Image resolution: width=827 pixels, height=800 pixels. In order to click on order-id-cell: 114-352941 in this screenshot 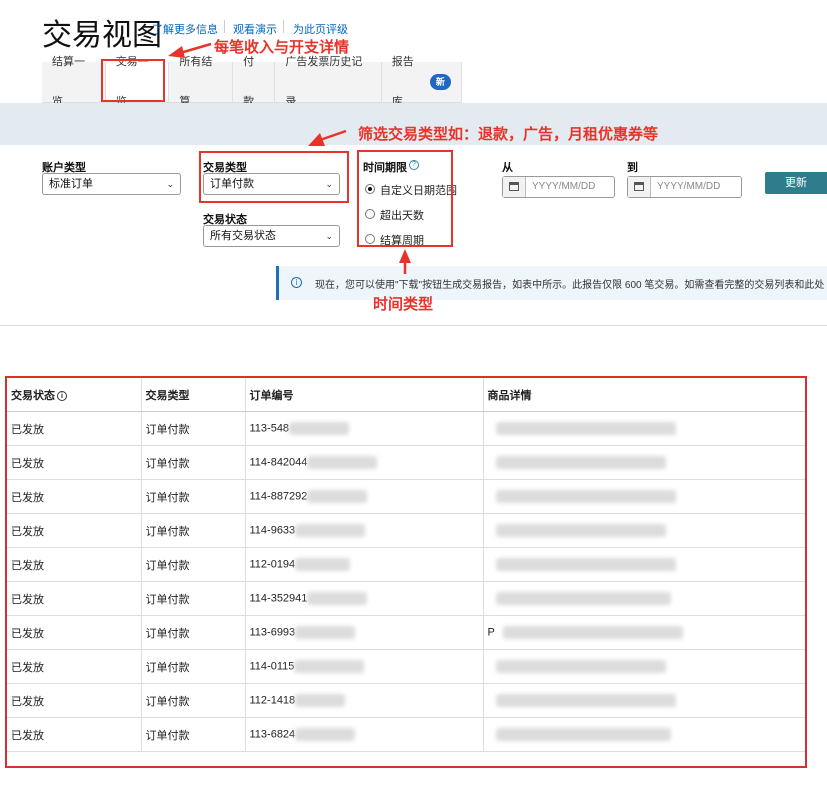, I will do `click(364, 598)`.